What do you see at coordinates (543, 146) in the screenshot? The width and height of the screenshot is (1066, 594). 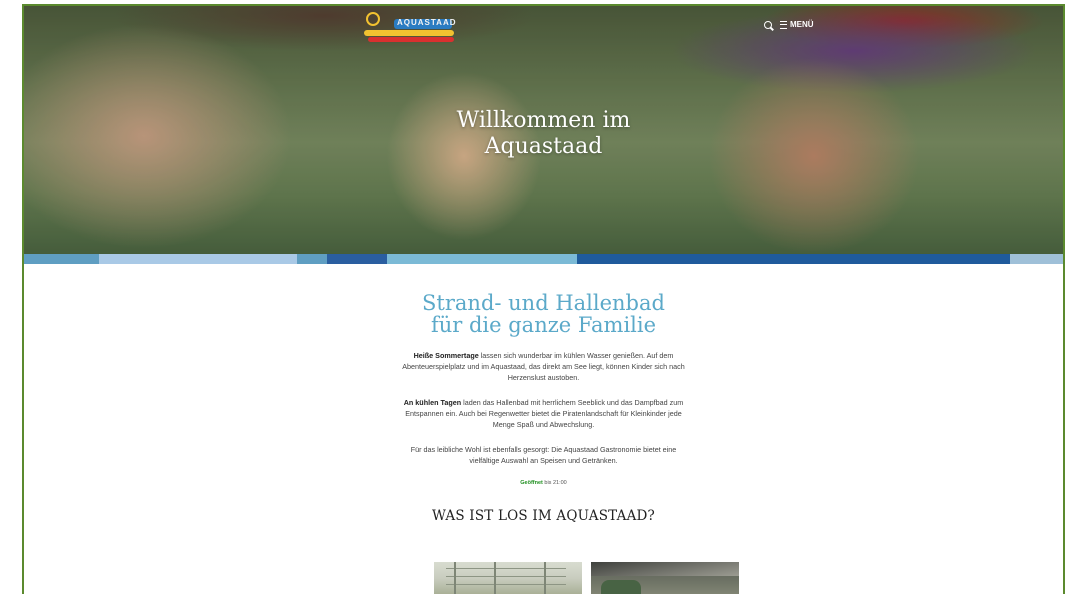 I see `hero-title-line2: Aquastaad` at bounding box center [543, 146].